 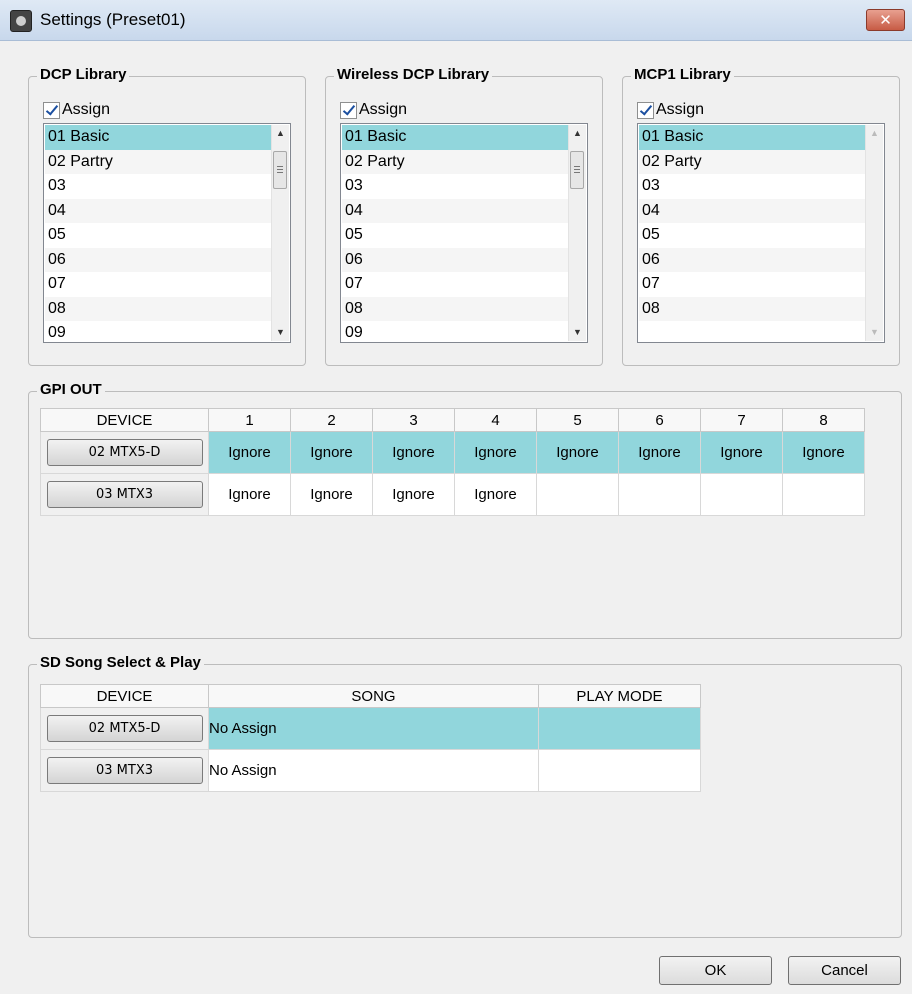 What do you see at coordinates (715, 970) in the screenshot?
I see `ok-button: OK` at bounding box center [715, 970].